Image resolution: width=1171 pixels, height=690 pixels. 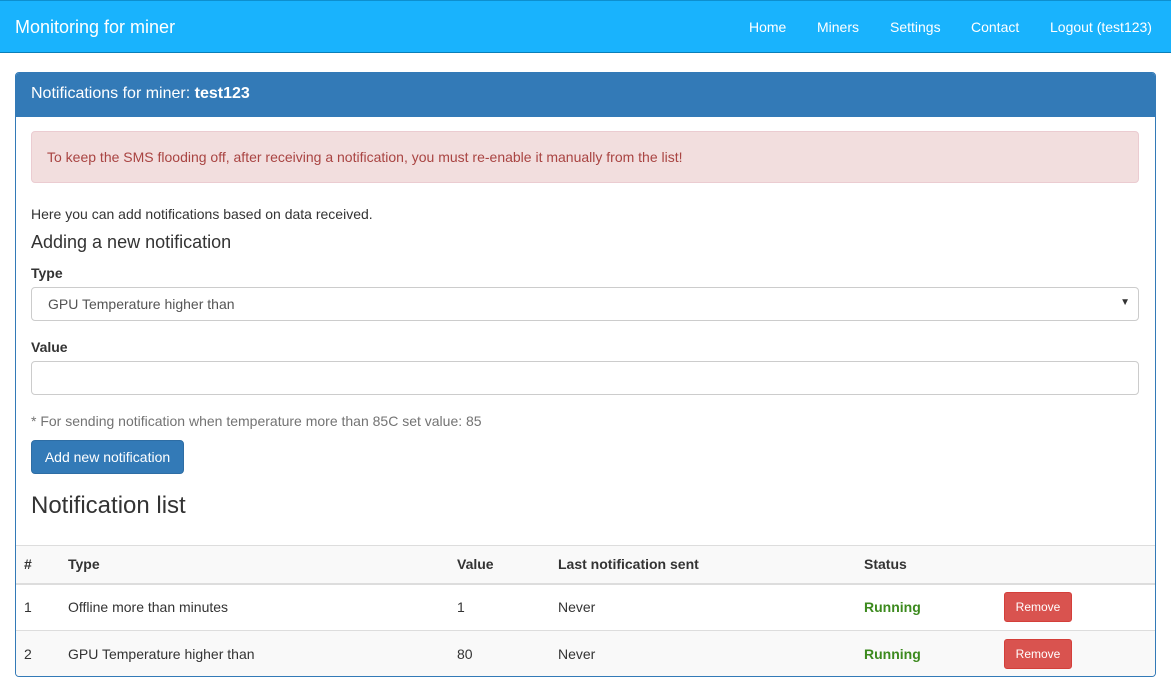 I want to click on column-header-type: Type, so click(x=254, y=565).